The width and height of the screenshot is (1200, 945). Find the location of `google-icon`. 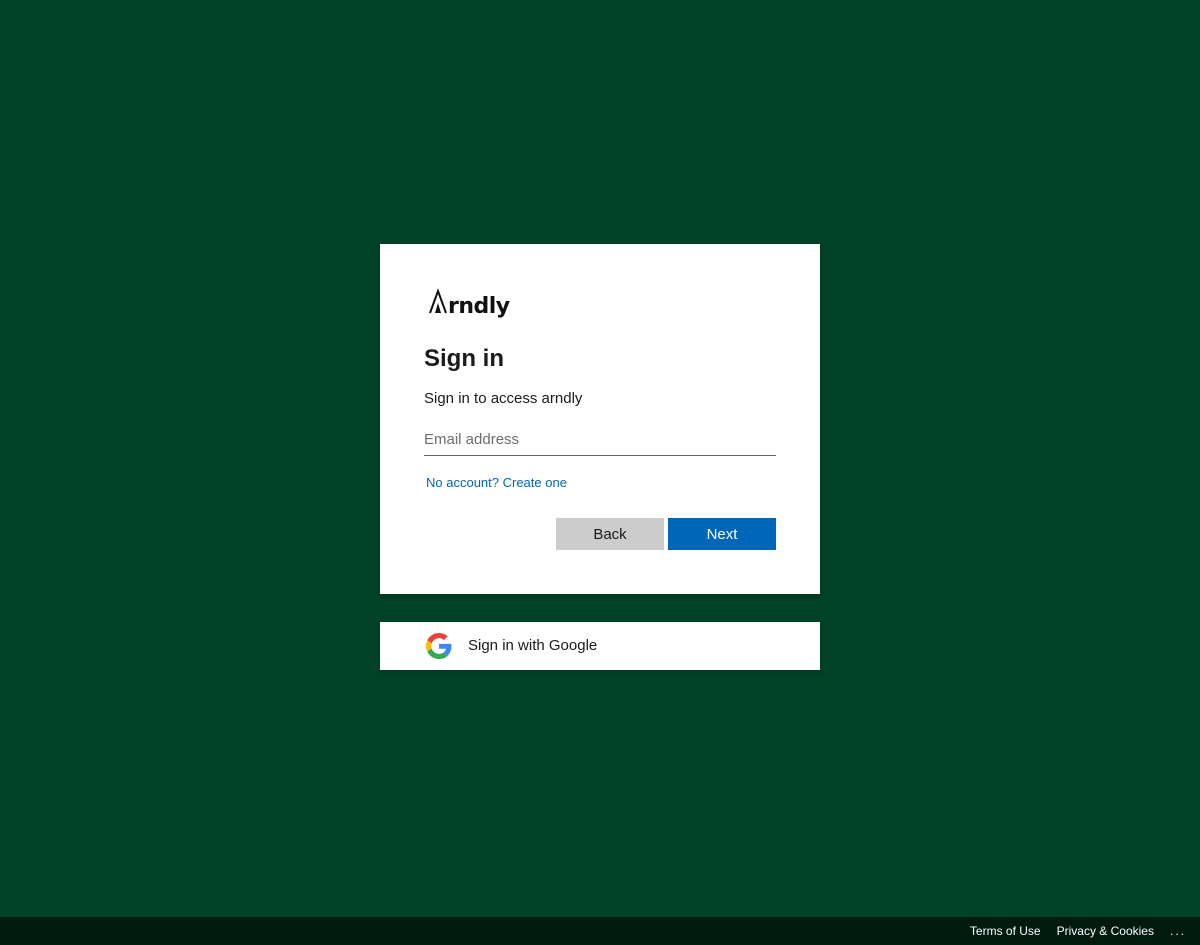

google-icon is located at coordinates (439, 646).